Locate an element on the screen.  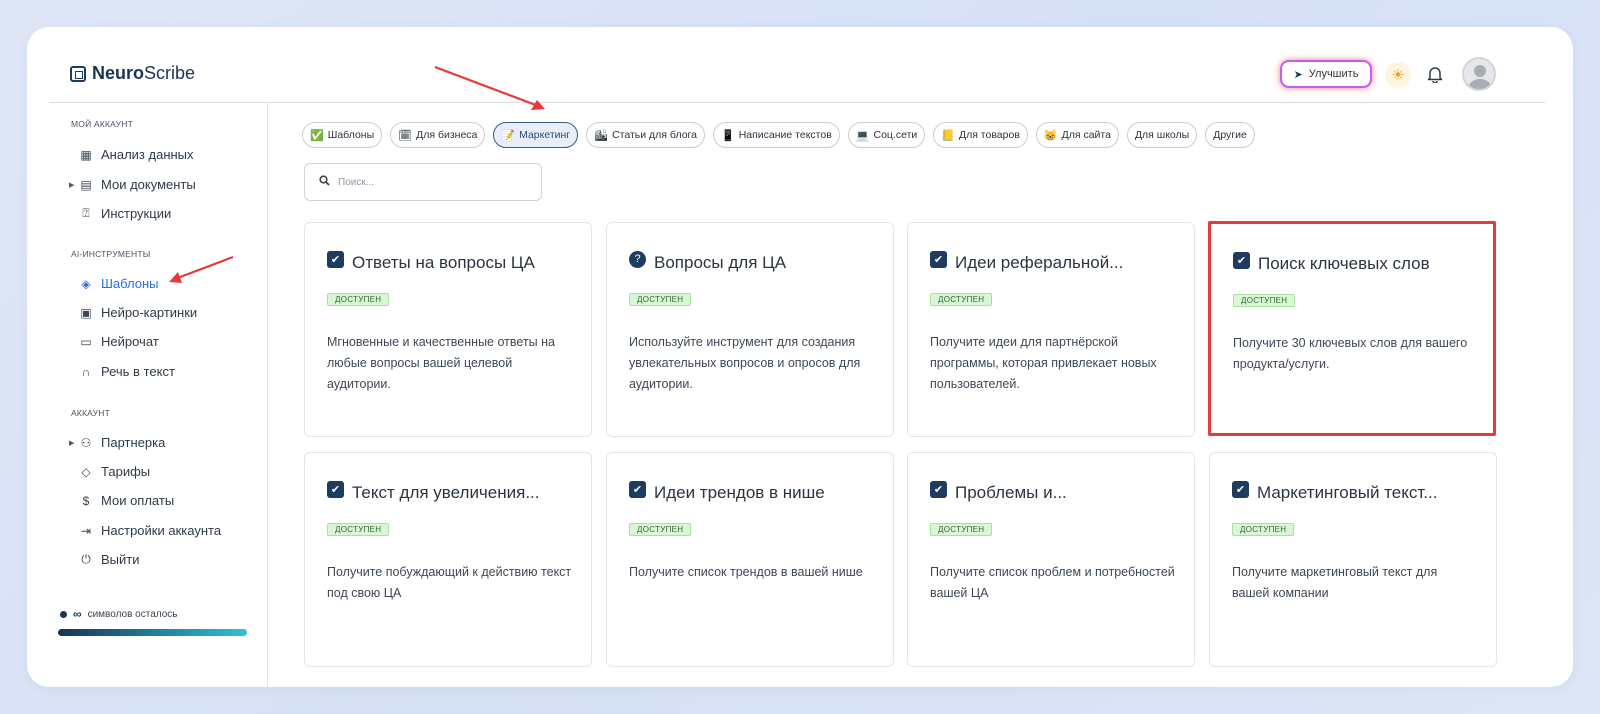
symbols-label: символов осталось is located at coordinates (132, 614).